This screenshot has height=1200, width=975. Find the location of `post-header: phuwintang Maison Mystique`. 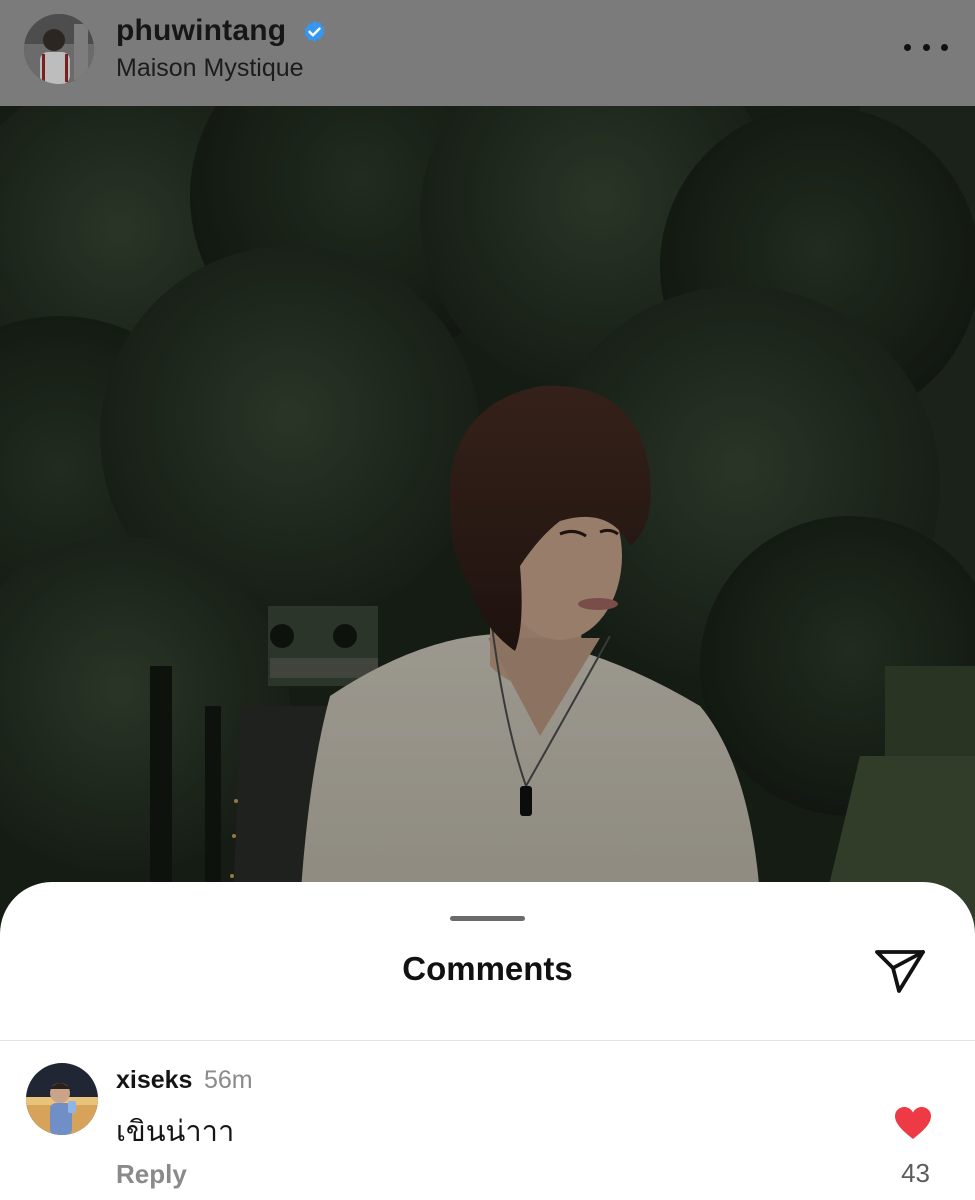

post-header: phuwintang Maison Mystique is located at coordinates (487, 53).